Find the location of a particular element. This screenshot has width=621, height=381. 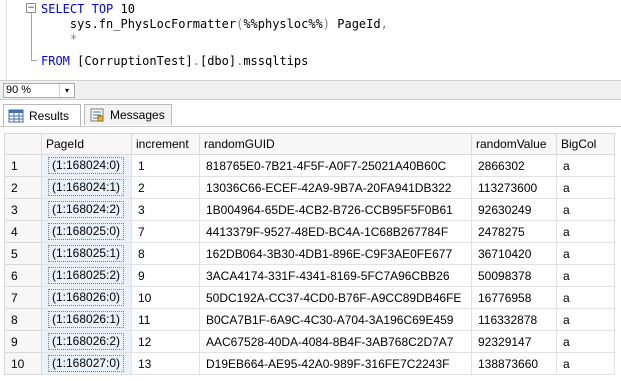

table-cell: 92329147 is located at coordinates (514, 341).